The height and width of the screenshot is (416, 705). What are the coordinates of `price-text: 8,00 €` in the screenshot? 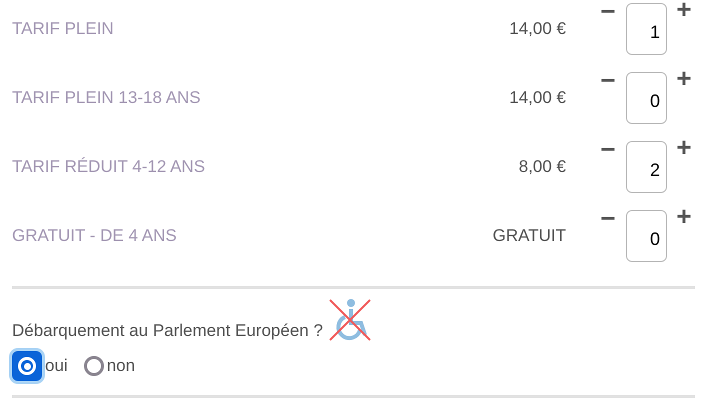 It's located at (542, 167).